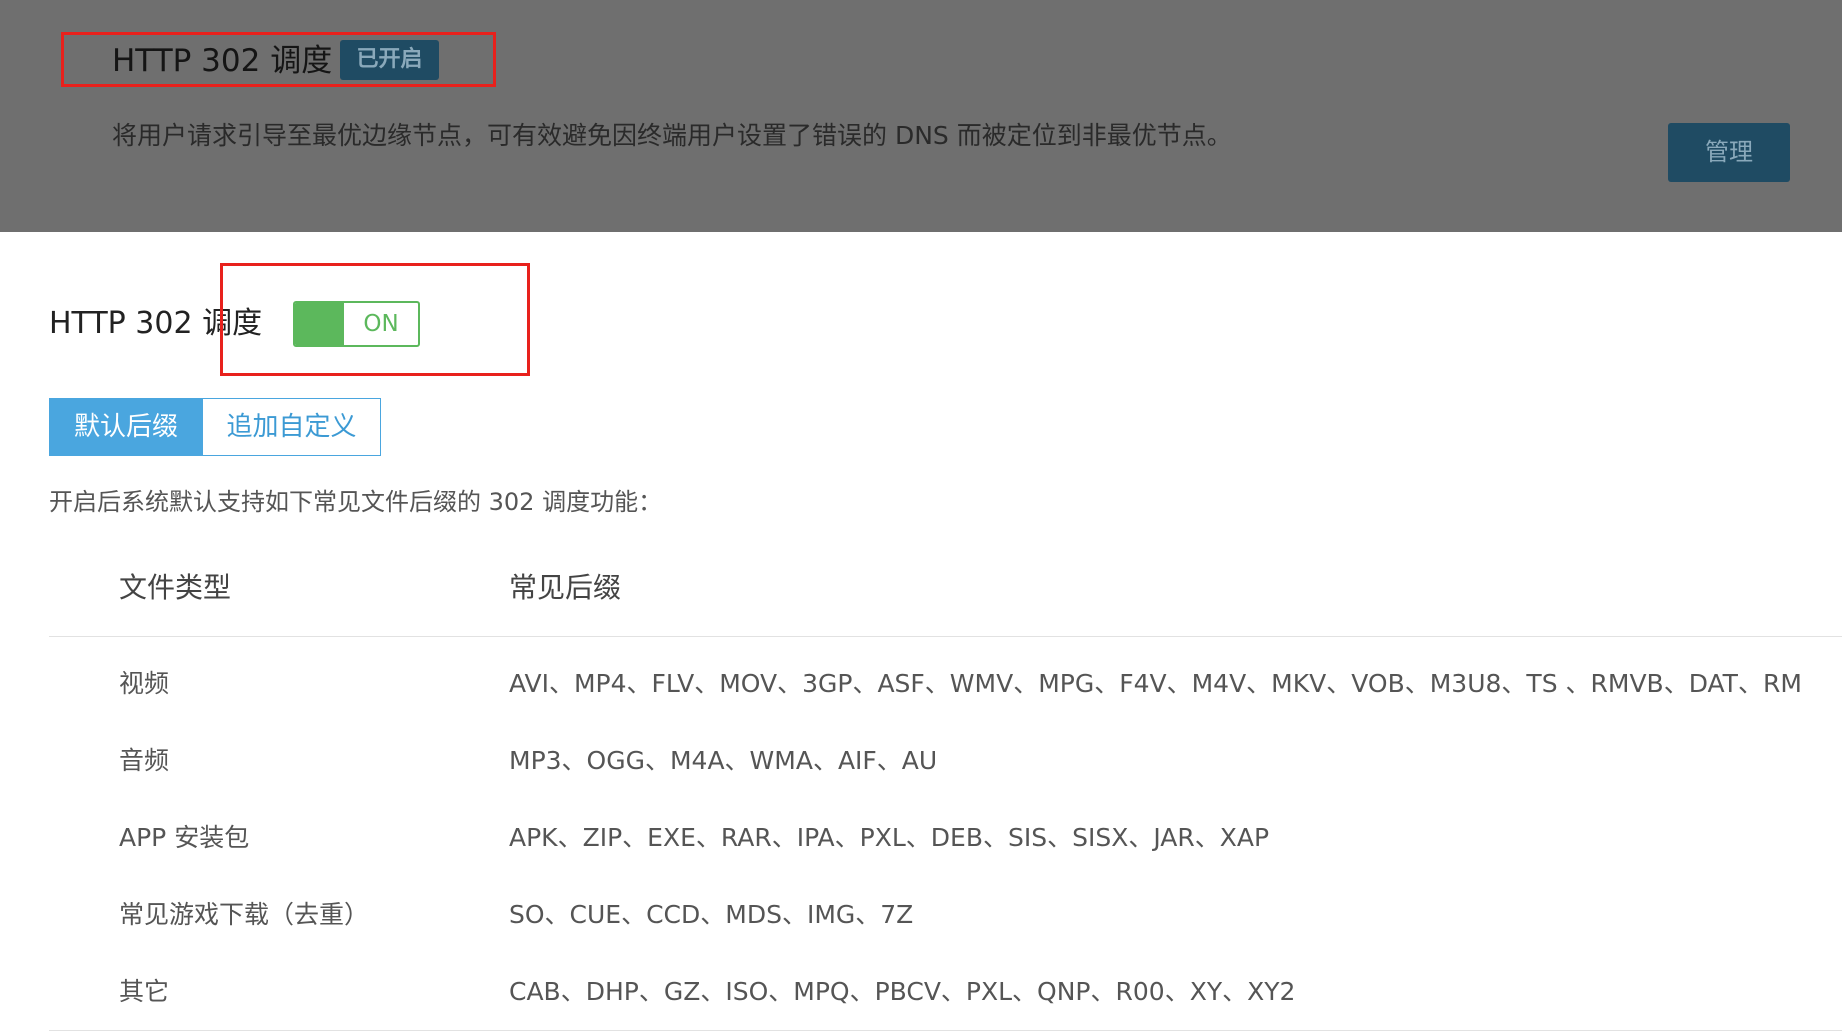 Image resolution: width=1842 pixels, height=1031 pixels. Describe the element at coordinates (1729, 152) in the screenshot. I see `manage-button: 管理` at that location.